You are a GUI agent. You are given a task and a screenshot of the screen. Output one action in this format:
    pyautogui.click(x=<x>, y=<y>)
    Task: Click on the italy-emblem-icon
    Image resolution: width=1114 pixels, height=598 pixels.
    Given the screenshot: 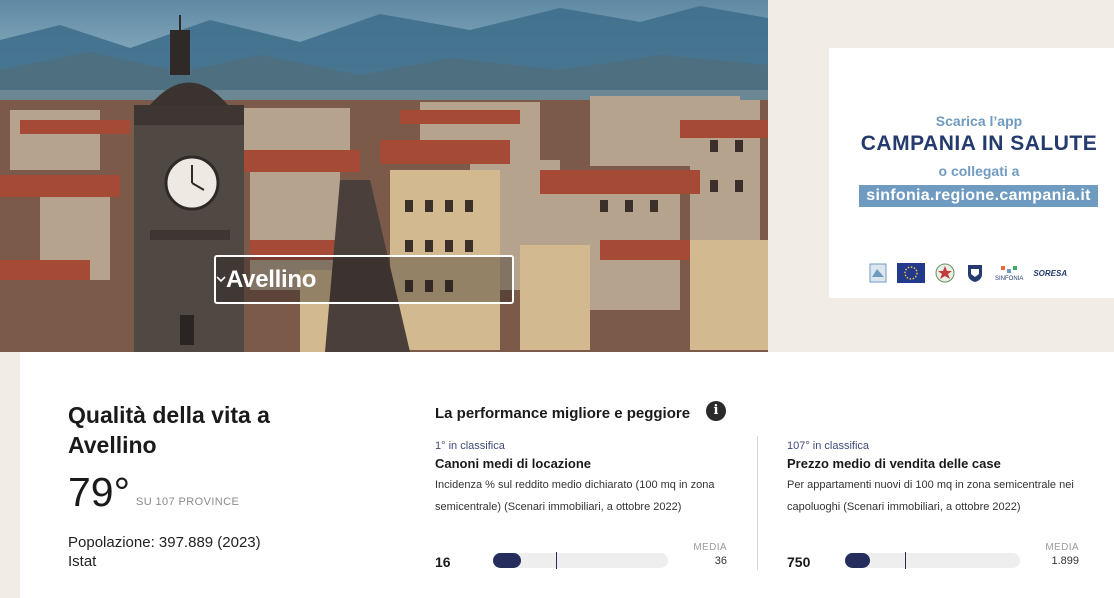 What is the action you would take?
    pyautogui.click(x=945, y=273)
    